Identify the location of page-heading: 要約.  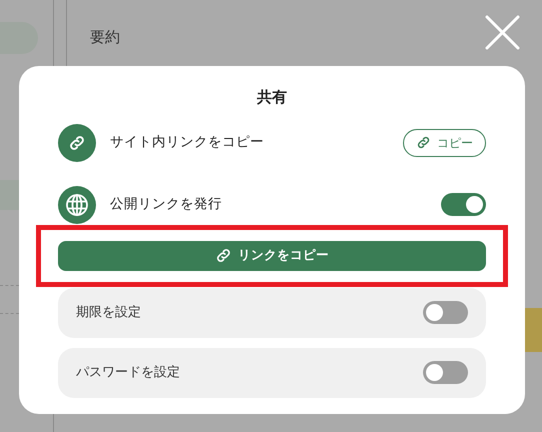
(105, 37).